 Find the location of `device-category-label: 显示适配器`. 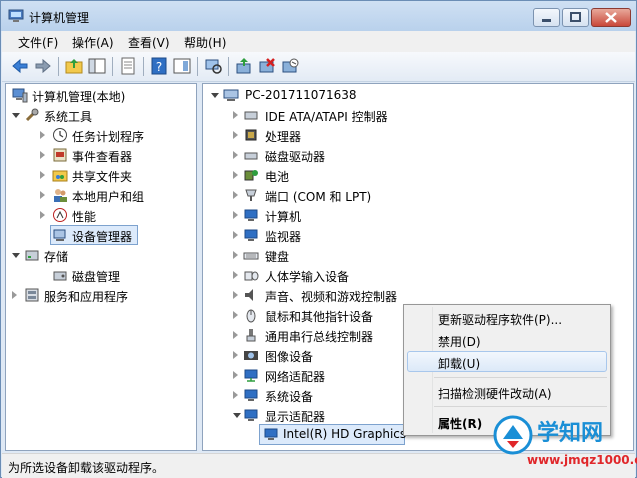

device-category-label: 显示适配器 is located at coordinates (295, 417).